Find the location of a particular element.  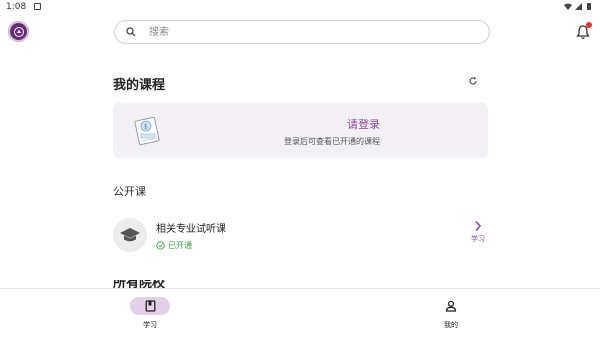

course-list-item: 相关专业试听课 已开通 学习 is located at coordinates (300, 235).